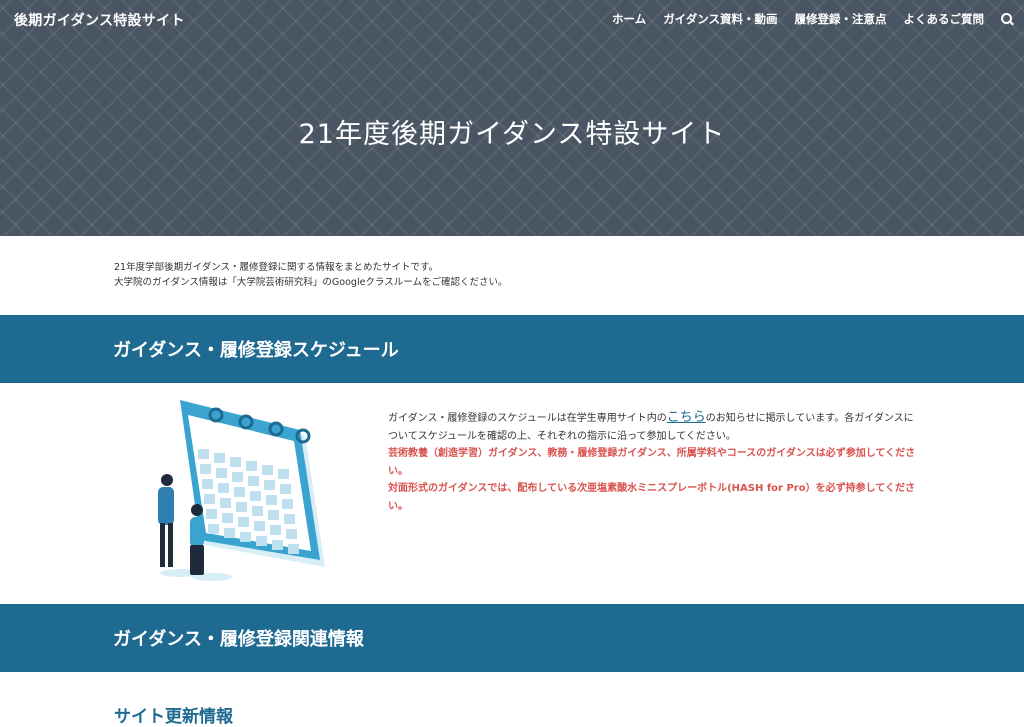  I want to click on nav-faq: よくあるご質問, so click(944, 19).